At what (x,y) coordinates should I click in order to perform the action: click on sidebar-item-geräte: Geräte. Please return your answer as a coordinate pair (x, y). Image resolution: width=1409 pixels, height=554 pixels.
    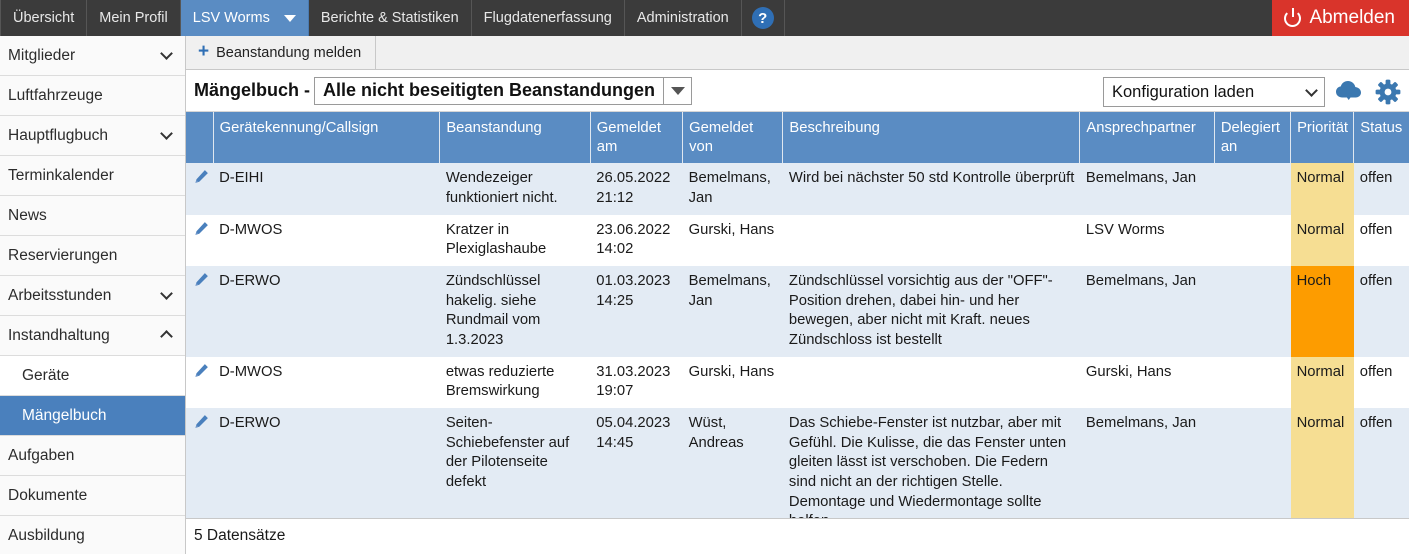
    Looking at the image, I should click on (92, 376).